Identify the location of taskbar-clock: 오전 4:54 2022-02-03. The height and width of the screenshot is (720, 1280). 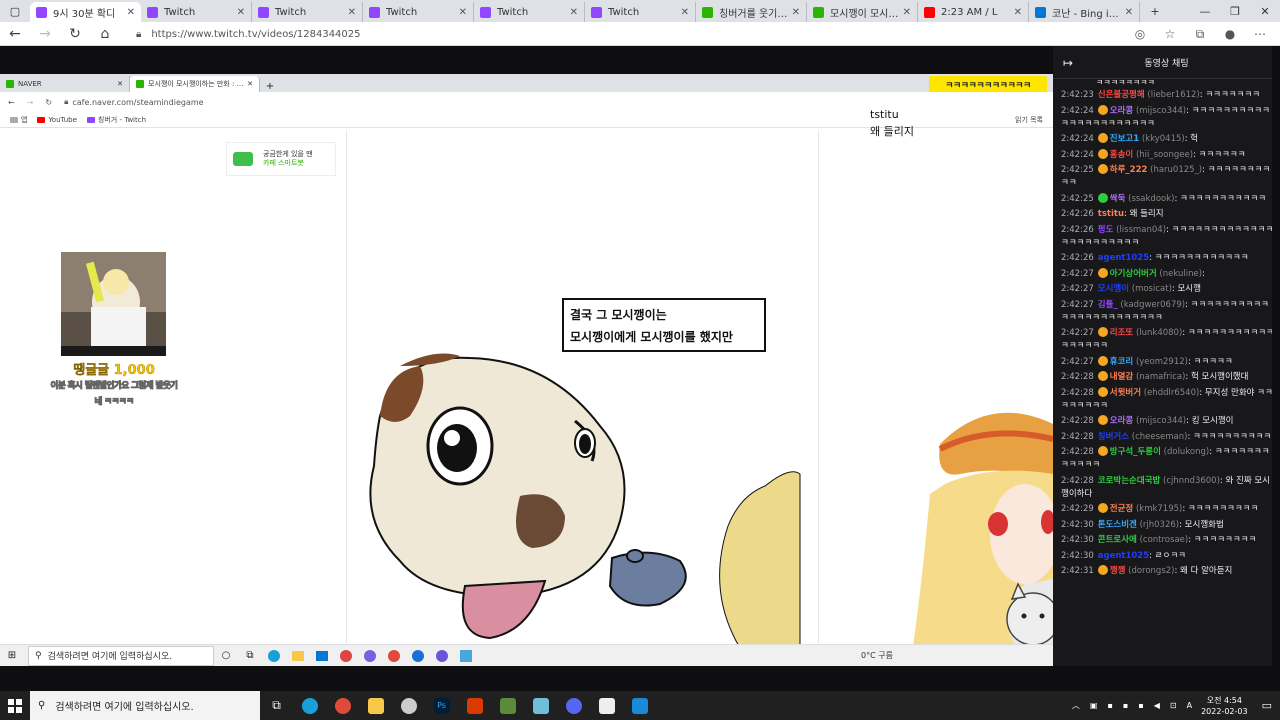
(1224, 706).